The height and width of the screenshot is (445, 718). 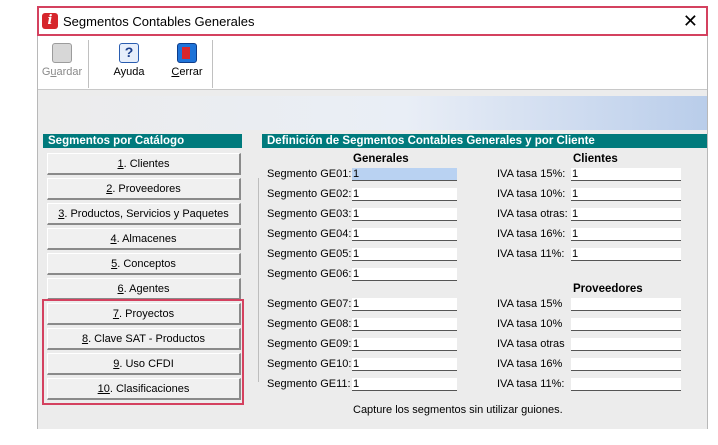 What do you see at coordinates (309, 364) in the screenshot?
I see `segment-label: Segmento GE10:` at bounding box center [309, 364].